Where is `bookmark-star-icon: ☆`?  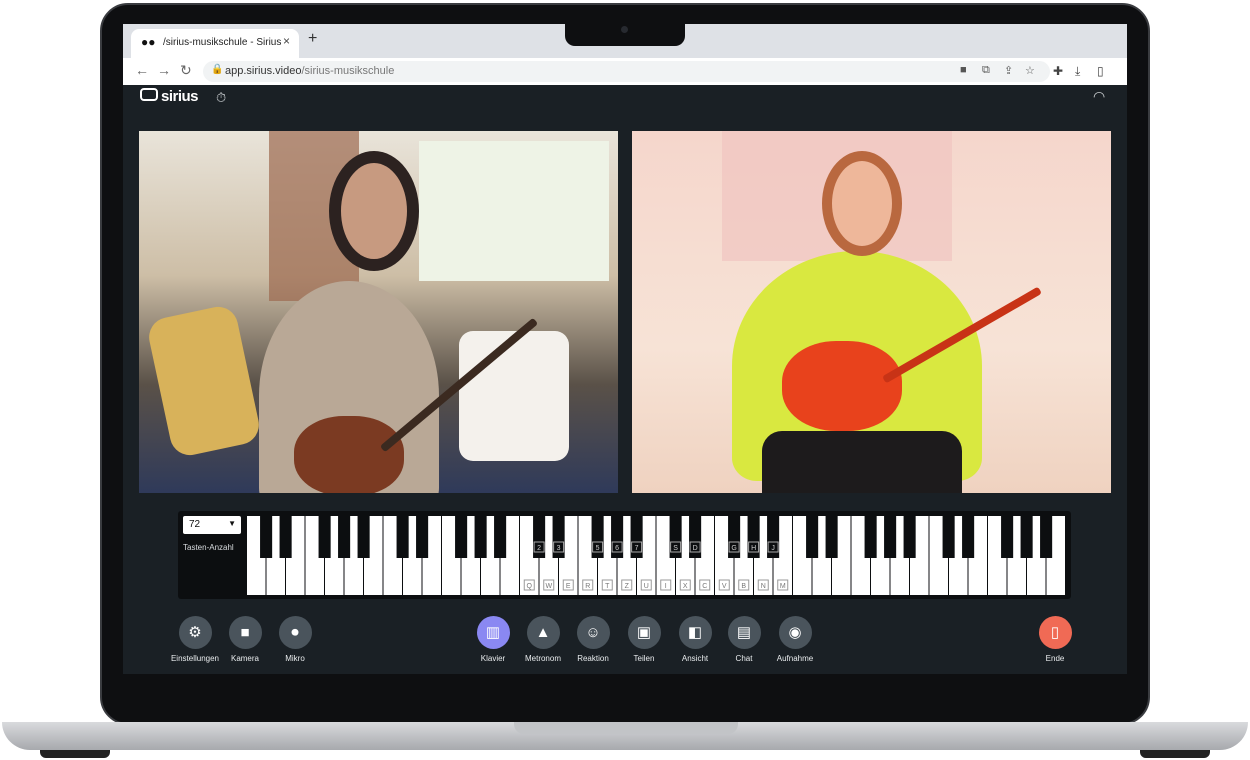
bookmark-star-icon: ☆ is located at coordinates (1030, 70).